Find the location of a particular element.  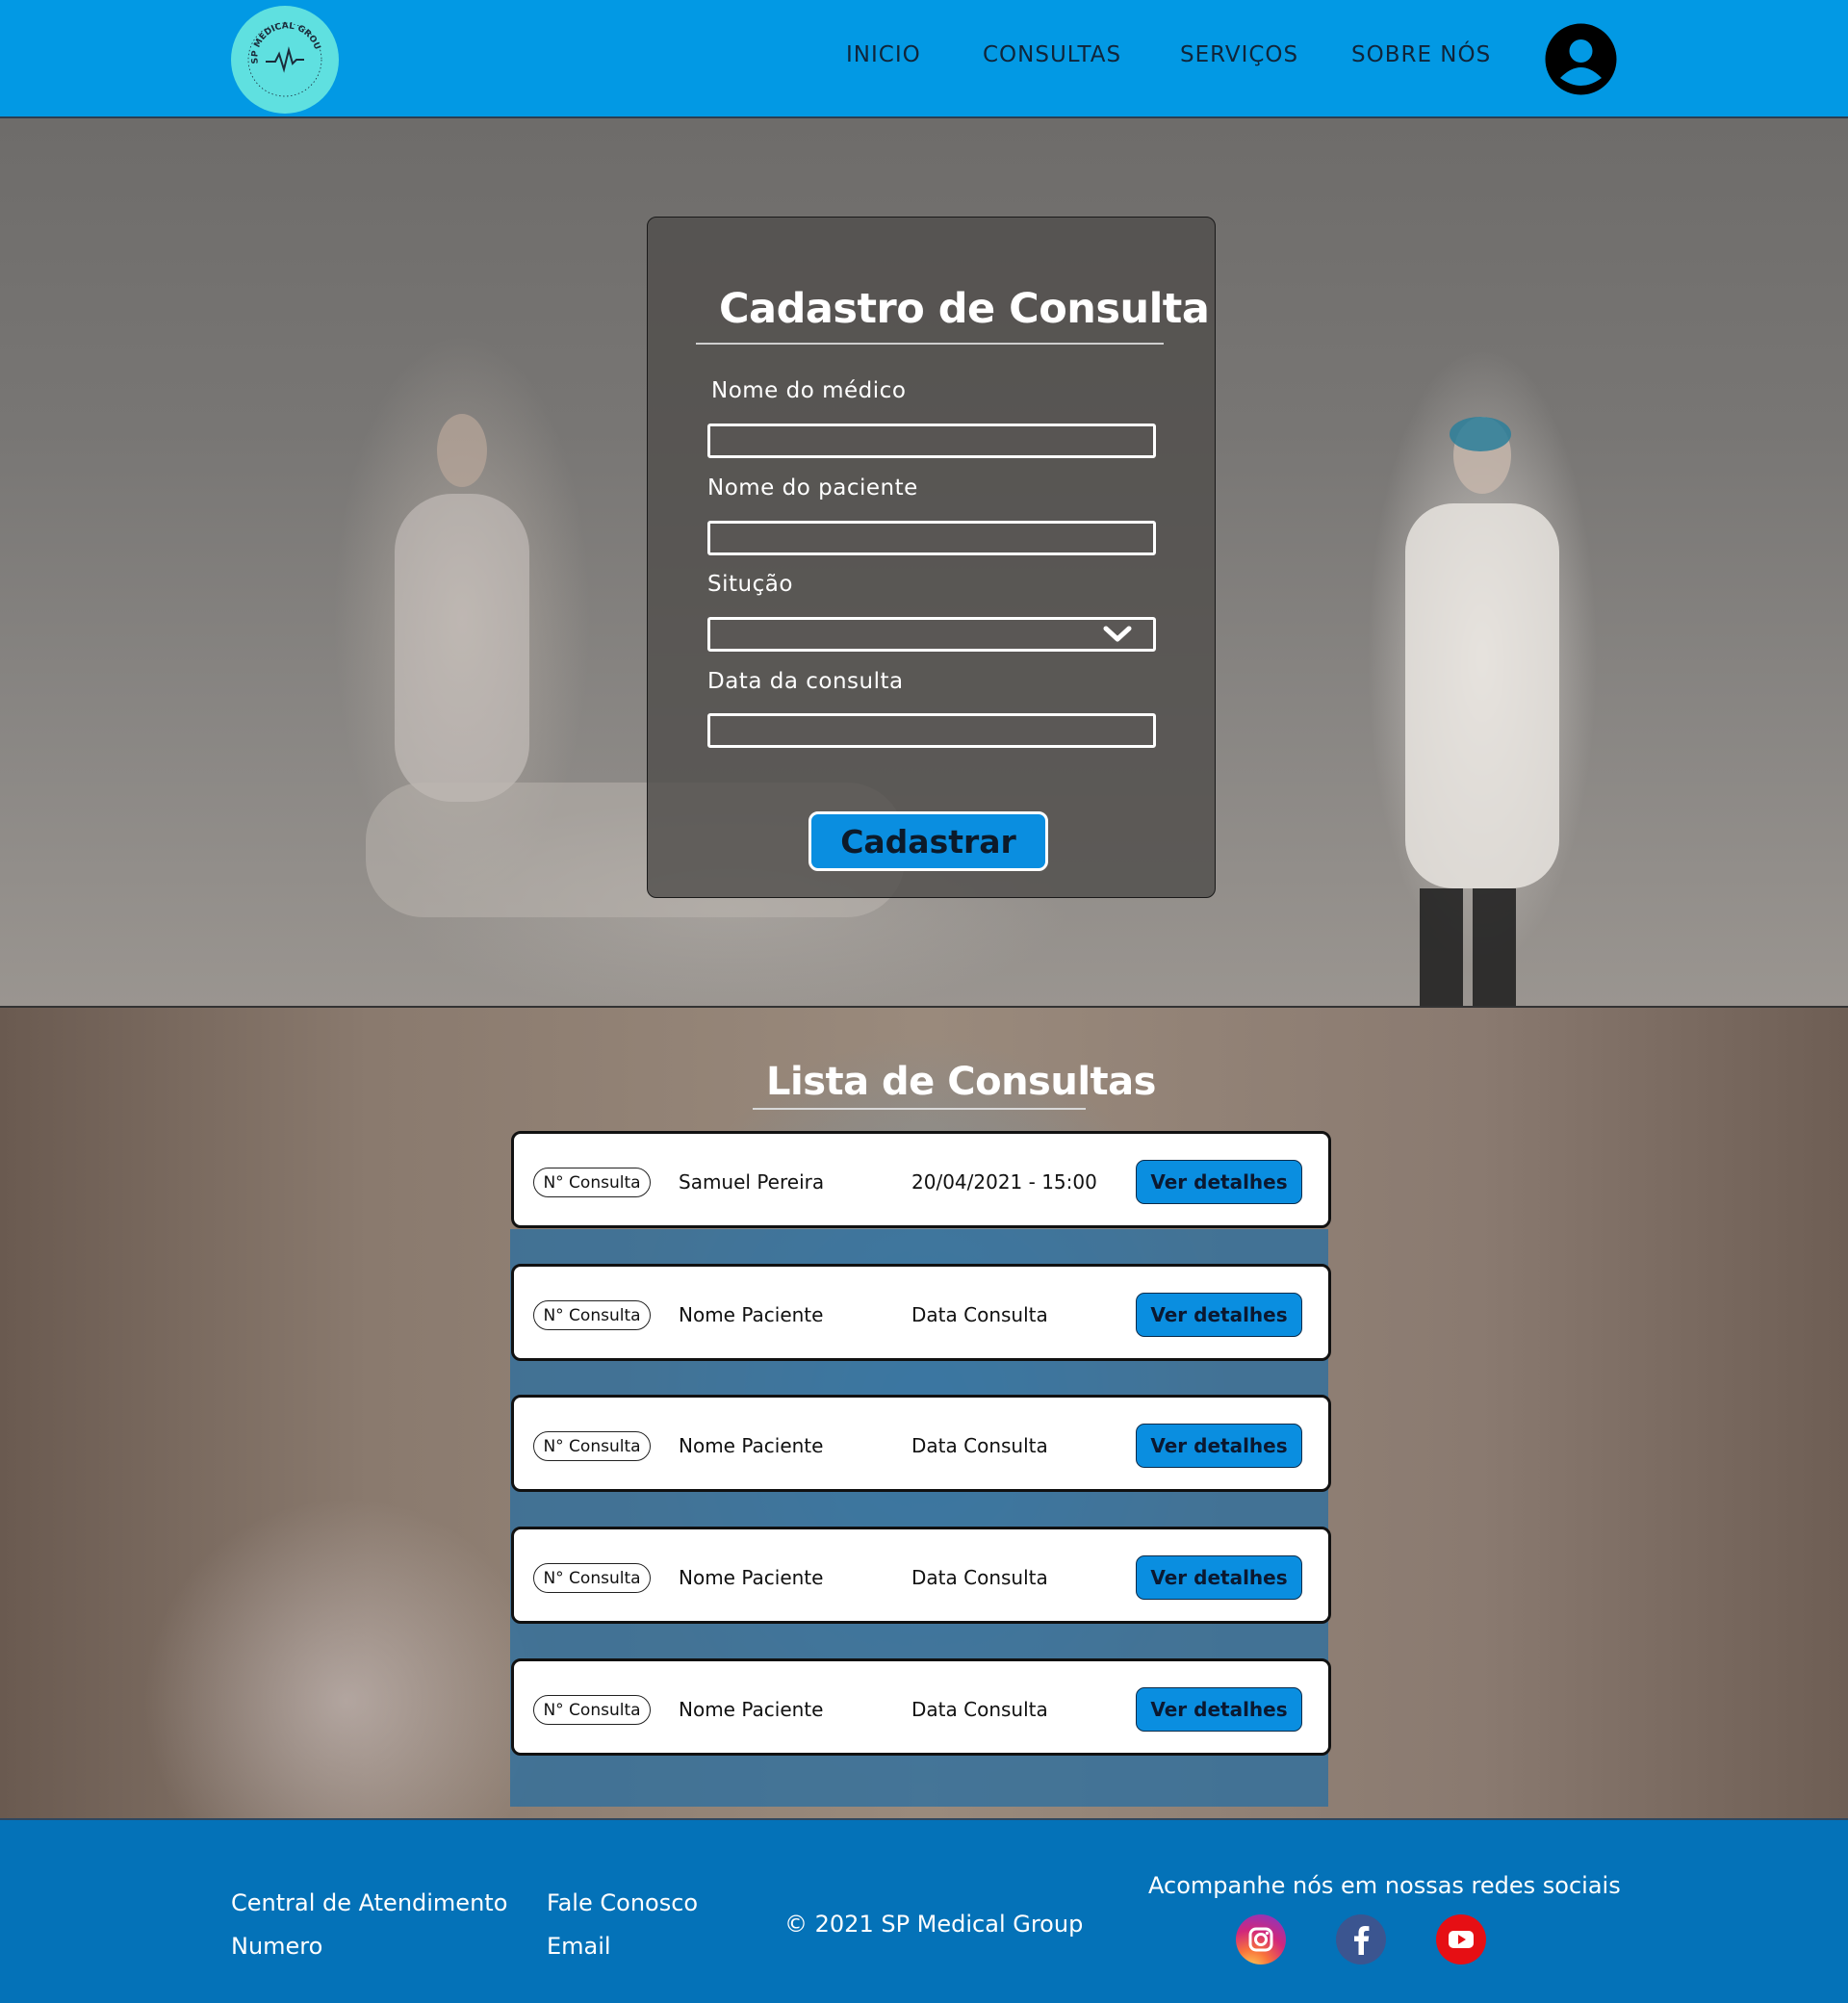

status-label: Situção is located at coordinates (750, 584).